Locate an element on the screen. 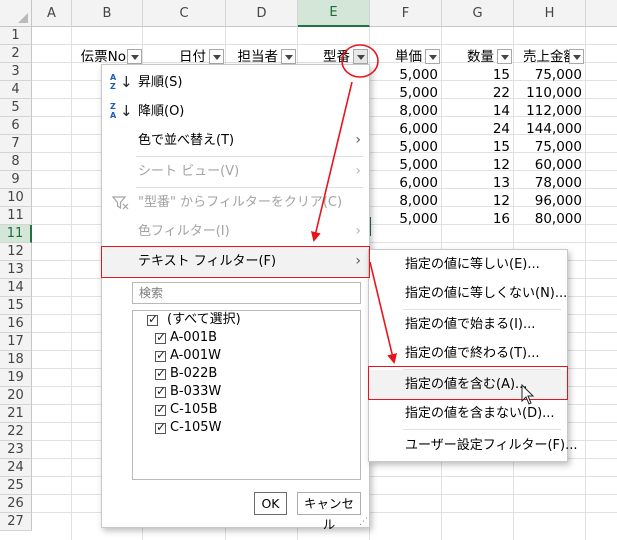 The width and height of the screenshot is (617, 540). mouse-cursor-icon is located at coordinates (528, 394).